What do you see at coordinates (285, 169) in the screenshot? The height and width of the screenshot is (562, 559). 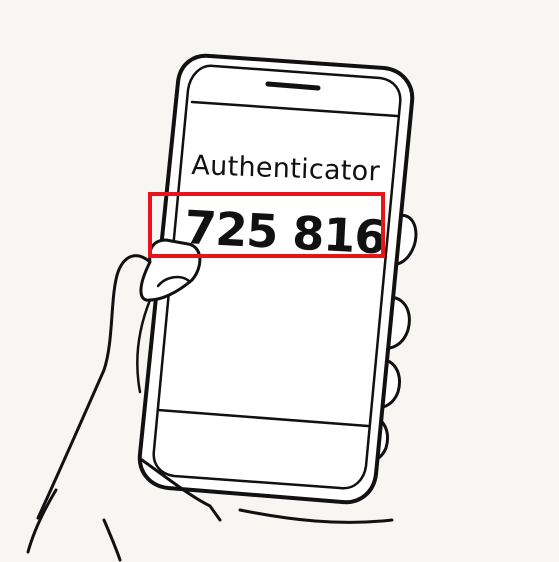 I see `authenticator-title: Authenticator` at bounding box center [285, 169].